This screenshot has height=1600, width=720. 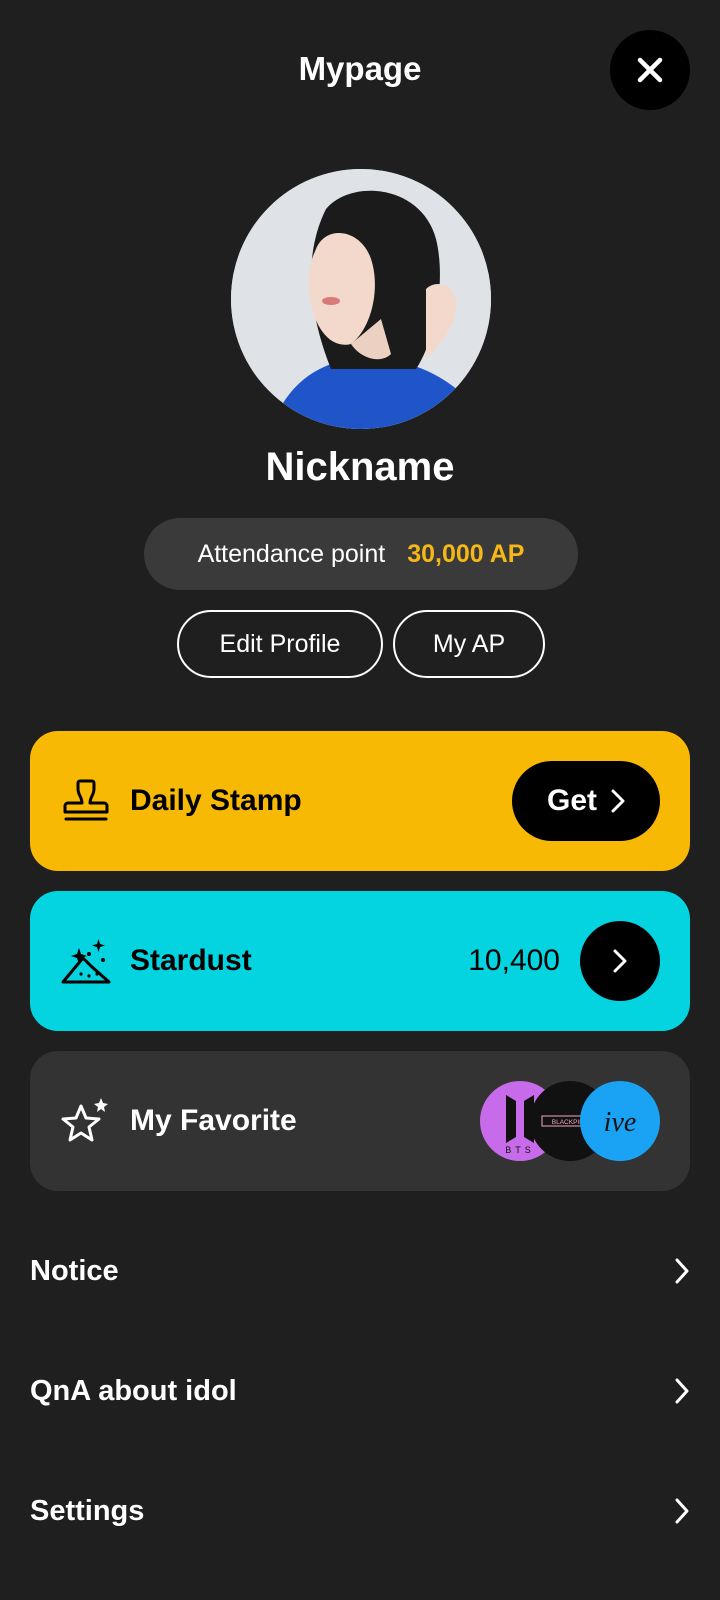 I want to click on close-icon, so click(x=650, y=70).